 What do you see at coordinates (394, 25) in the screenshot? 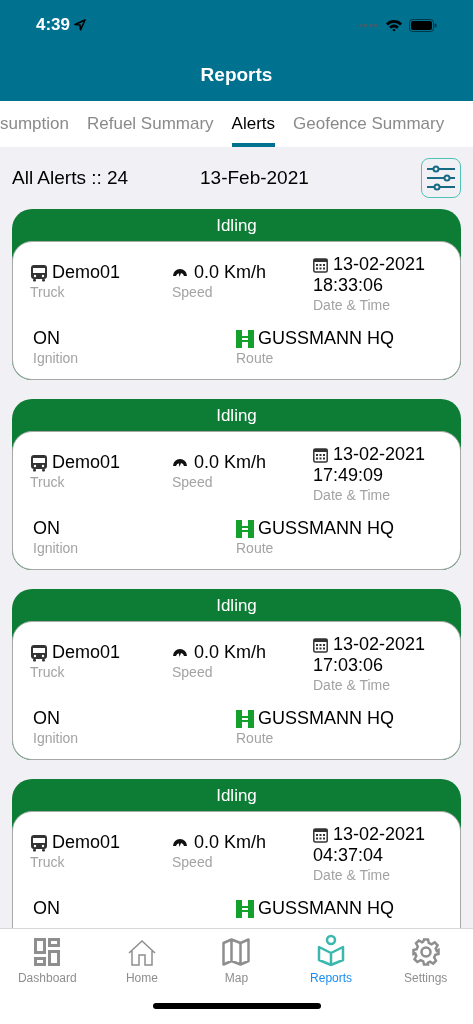
I see `wifi-icon` at bounding box center [394, 25].